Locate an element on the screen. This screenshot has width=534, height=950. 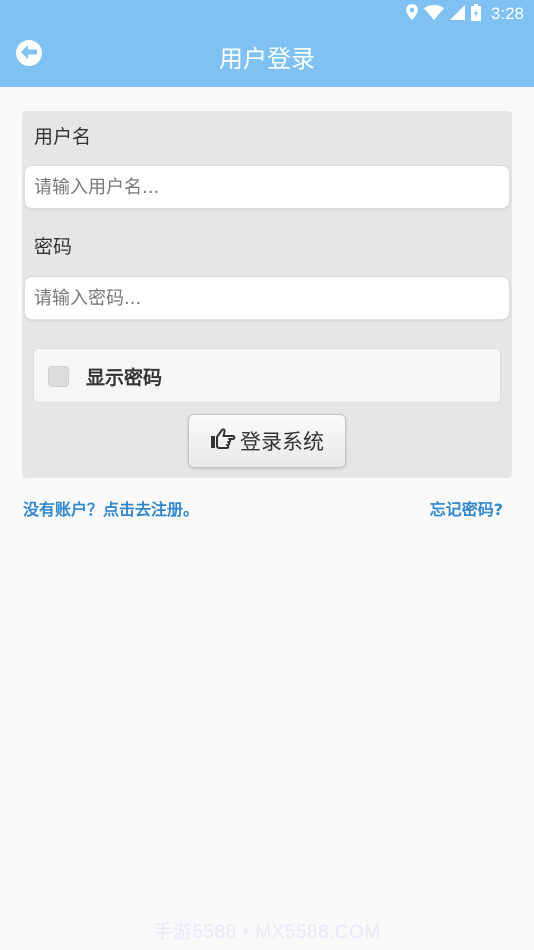
show-password-checkbox-row: 显示密码 is located at coordinates (267, 375).